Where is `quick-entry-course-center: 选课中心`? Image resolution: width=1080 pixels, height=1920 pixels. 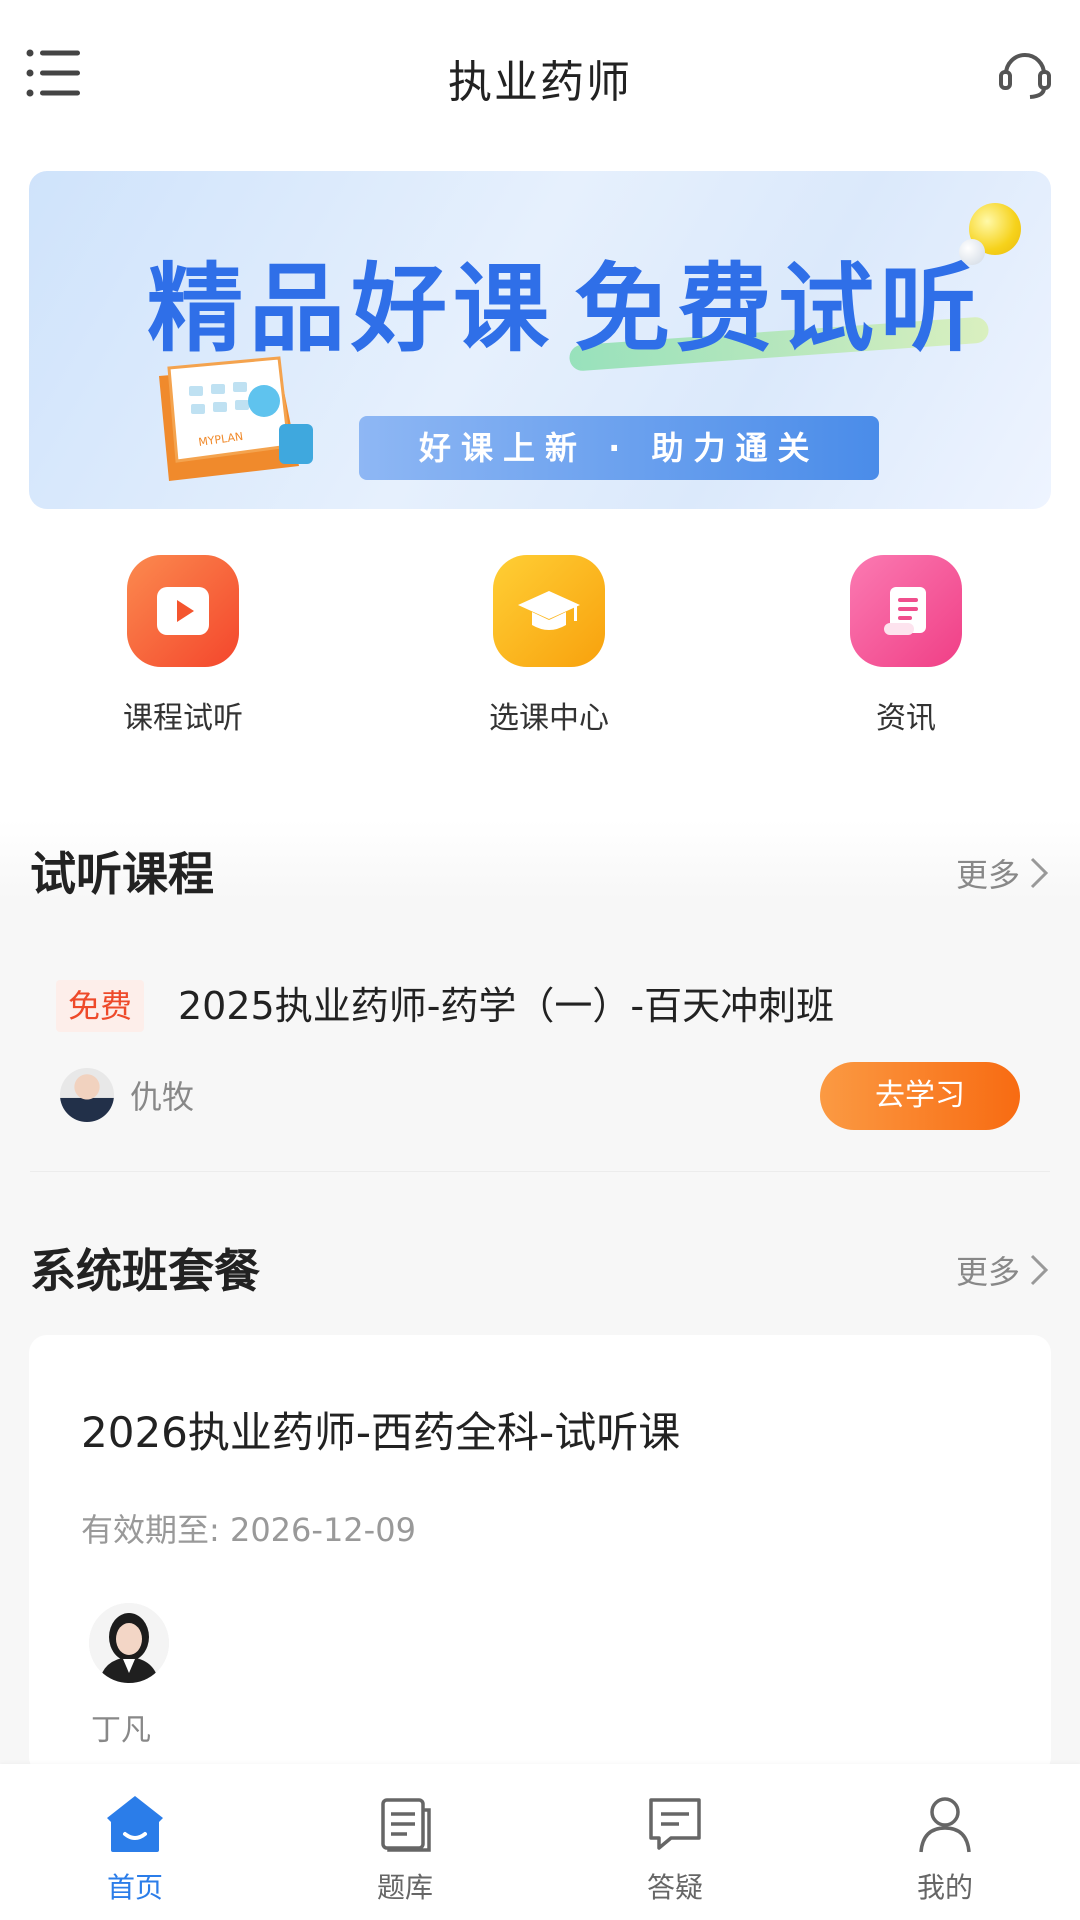 quick-entry-course-center: 选课中心 is located at coordinates (549, 646).